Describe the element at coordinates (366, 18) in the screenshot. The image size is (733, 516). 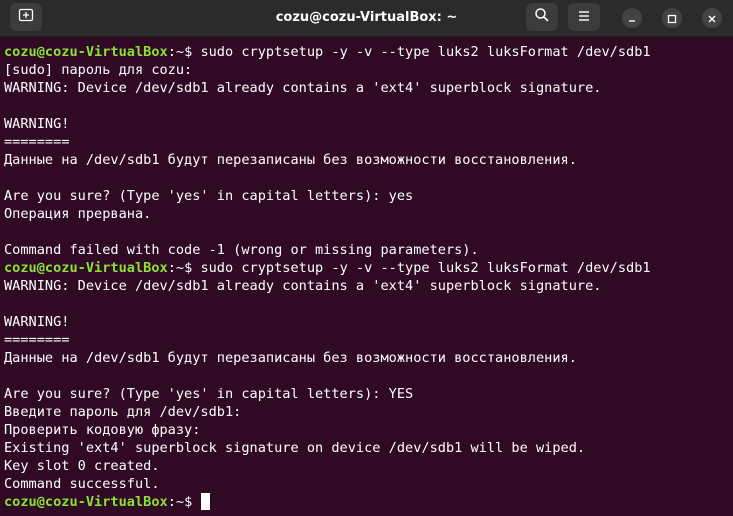
I see `titlebar: cozu@cozu-VirtualBox: ~` at that location.